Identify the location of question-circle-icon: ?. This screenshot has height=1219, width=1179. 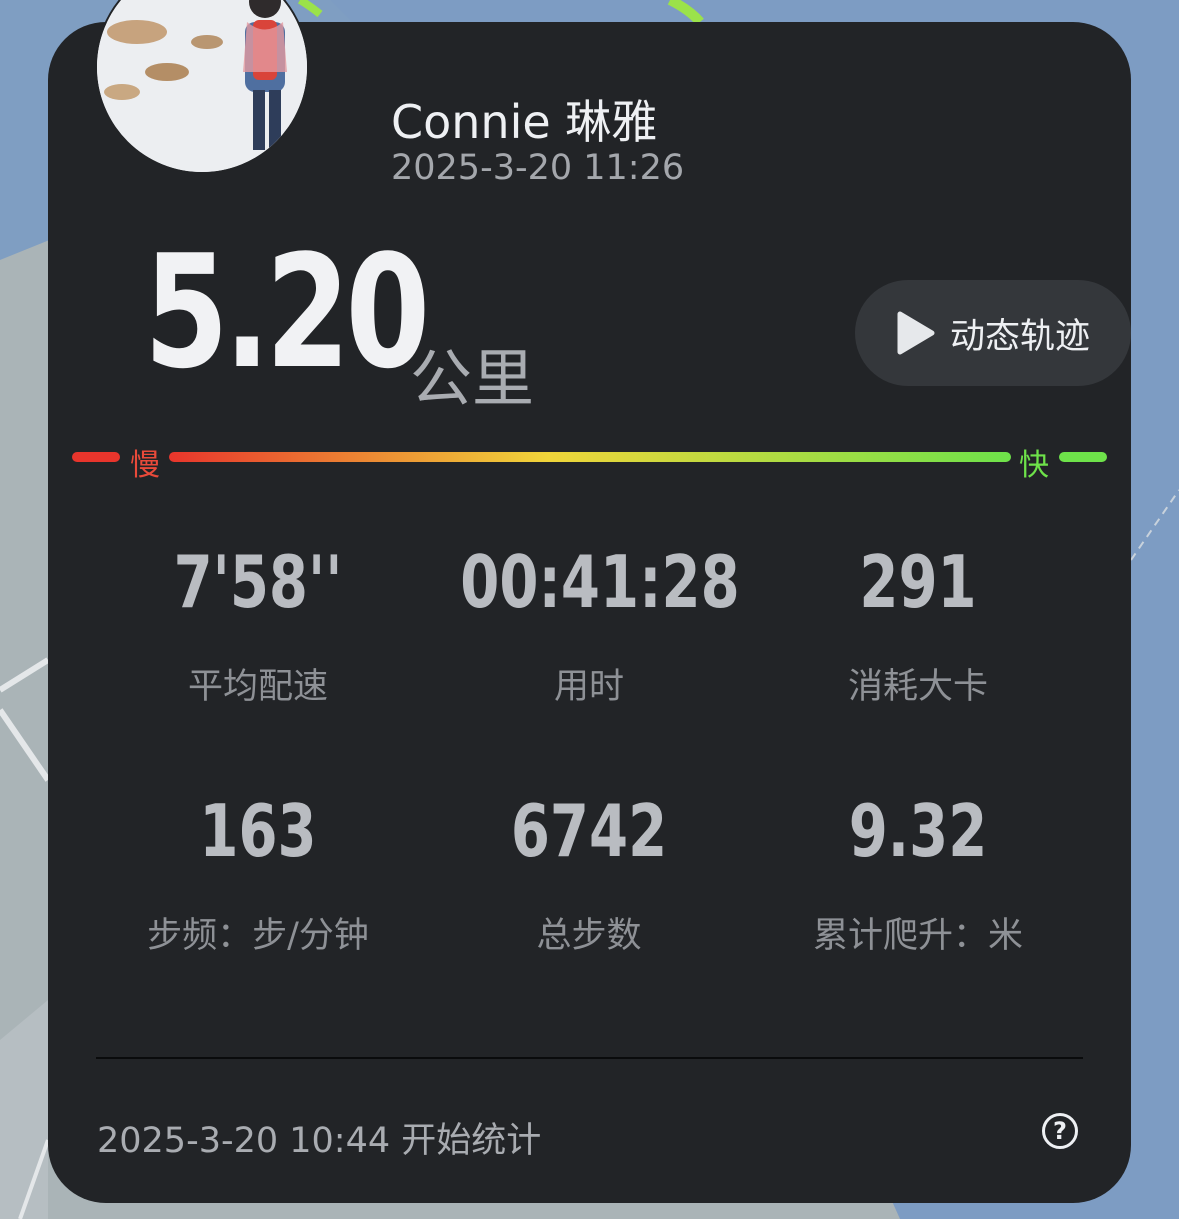
(1060, 1131).